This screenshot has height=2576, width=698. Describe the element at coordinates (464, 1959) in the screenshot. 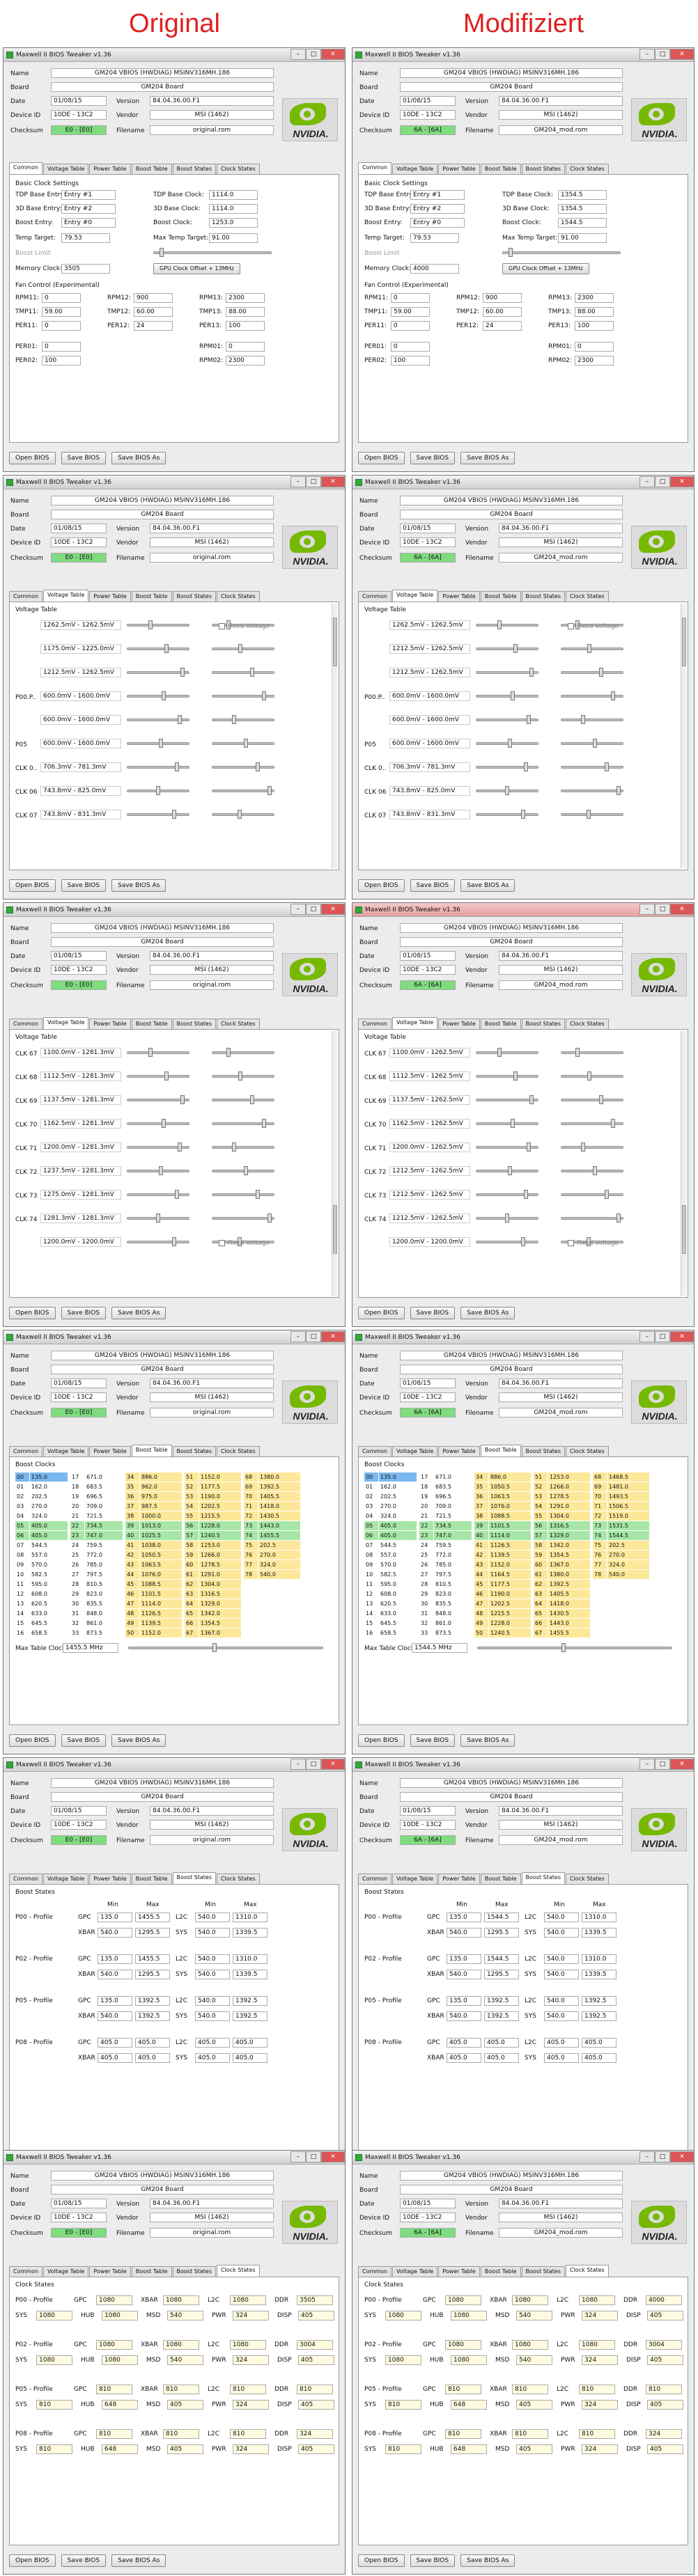

I see `min-value-field: 135.0` at that location.